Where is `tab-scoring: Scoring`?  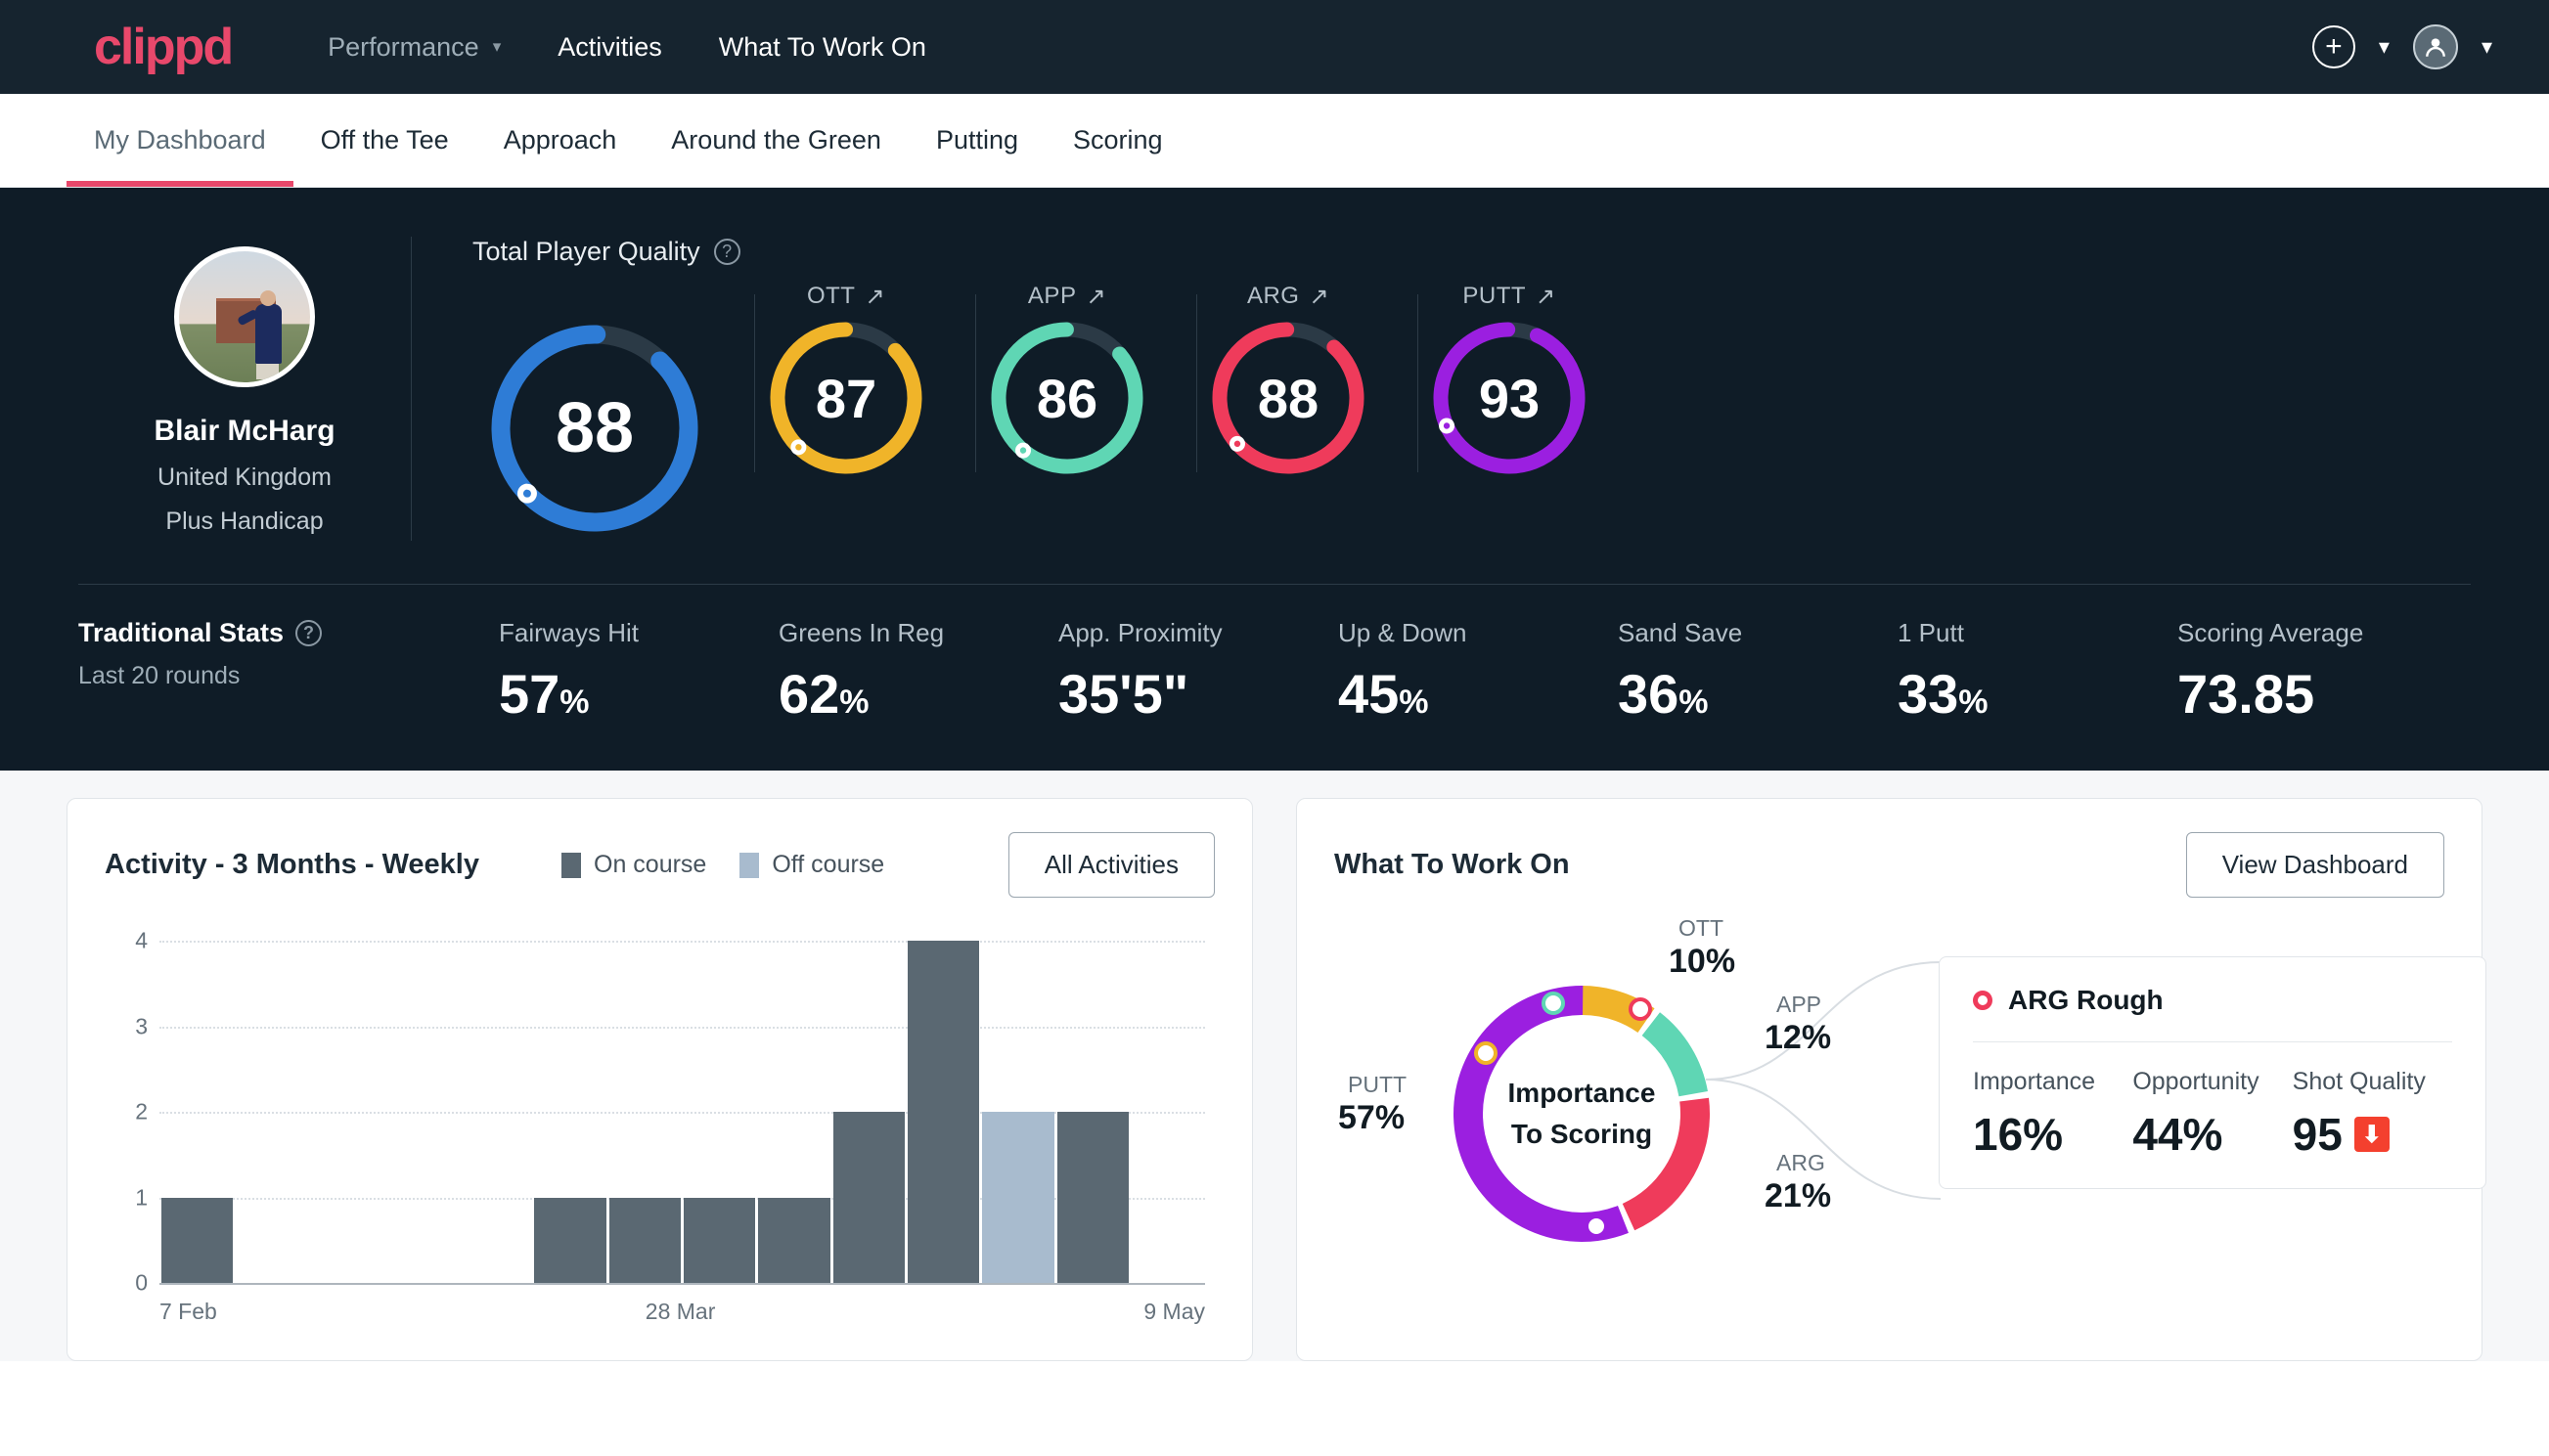
tab-scoring: Scoring is located at coordinates (1118, 140).